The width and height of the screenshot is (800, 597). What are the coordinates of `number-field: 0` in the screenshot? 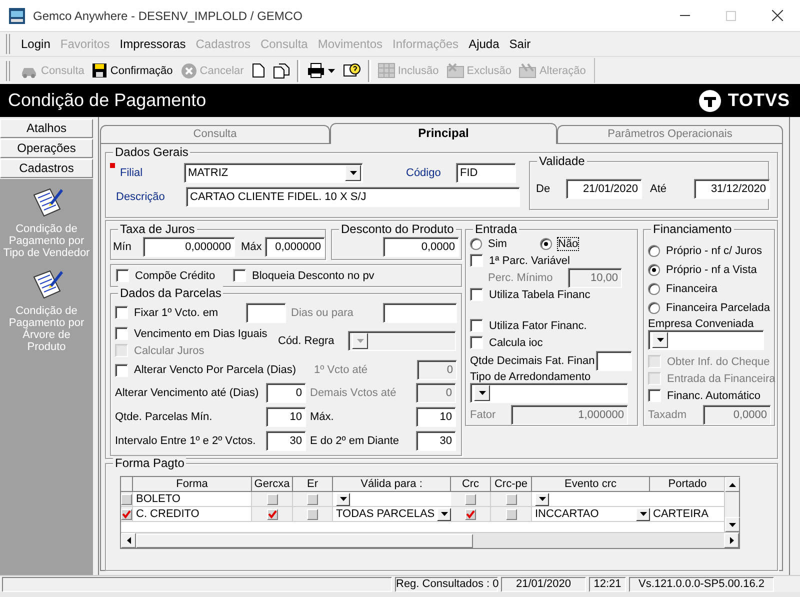 It's located at (286, 393).